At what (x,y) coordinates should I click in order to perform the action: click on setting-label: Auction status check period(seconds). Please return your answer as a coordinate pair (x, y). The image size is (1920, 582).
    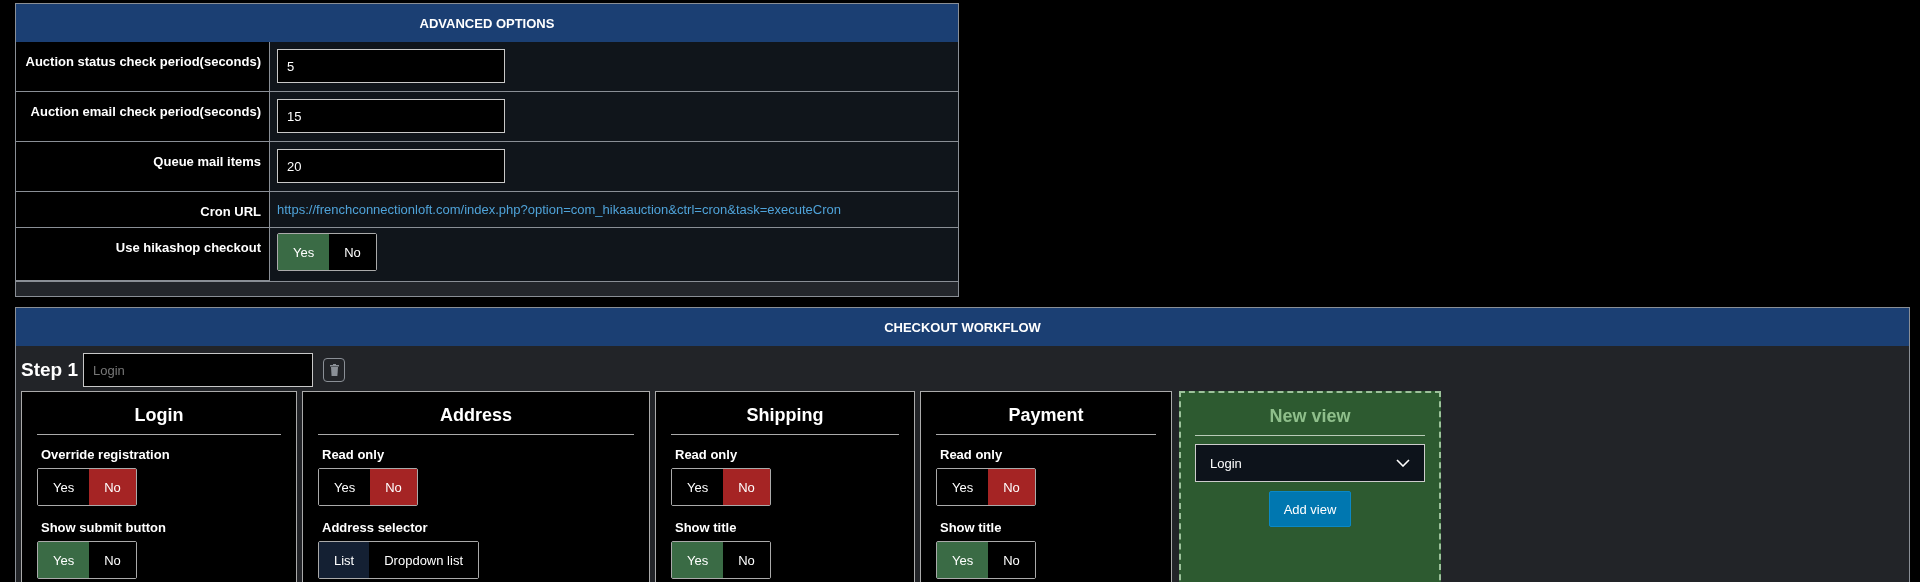
    Looking at the image, I should click on (143, 66).